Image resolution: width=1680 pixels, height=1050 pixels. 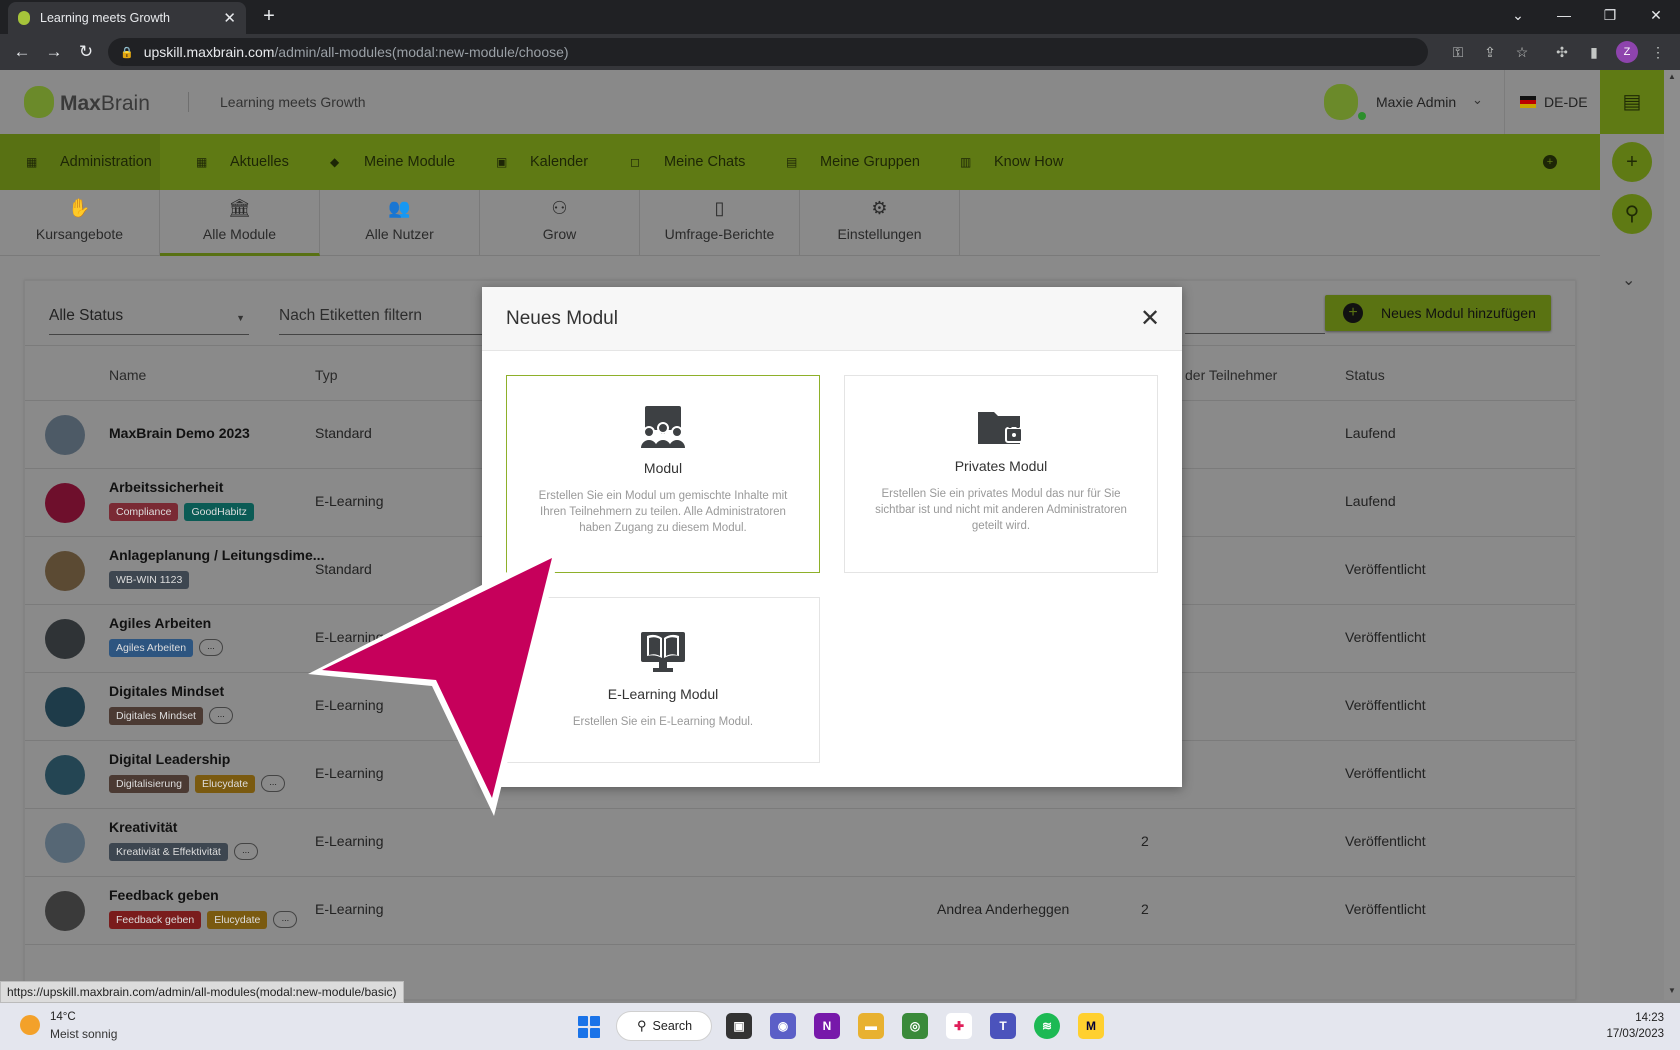 What do you see at coordinates (739, 1026) in the screenshot?
I see `task-view-icon: ▣` at bounding box center [739, 1026].